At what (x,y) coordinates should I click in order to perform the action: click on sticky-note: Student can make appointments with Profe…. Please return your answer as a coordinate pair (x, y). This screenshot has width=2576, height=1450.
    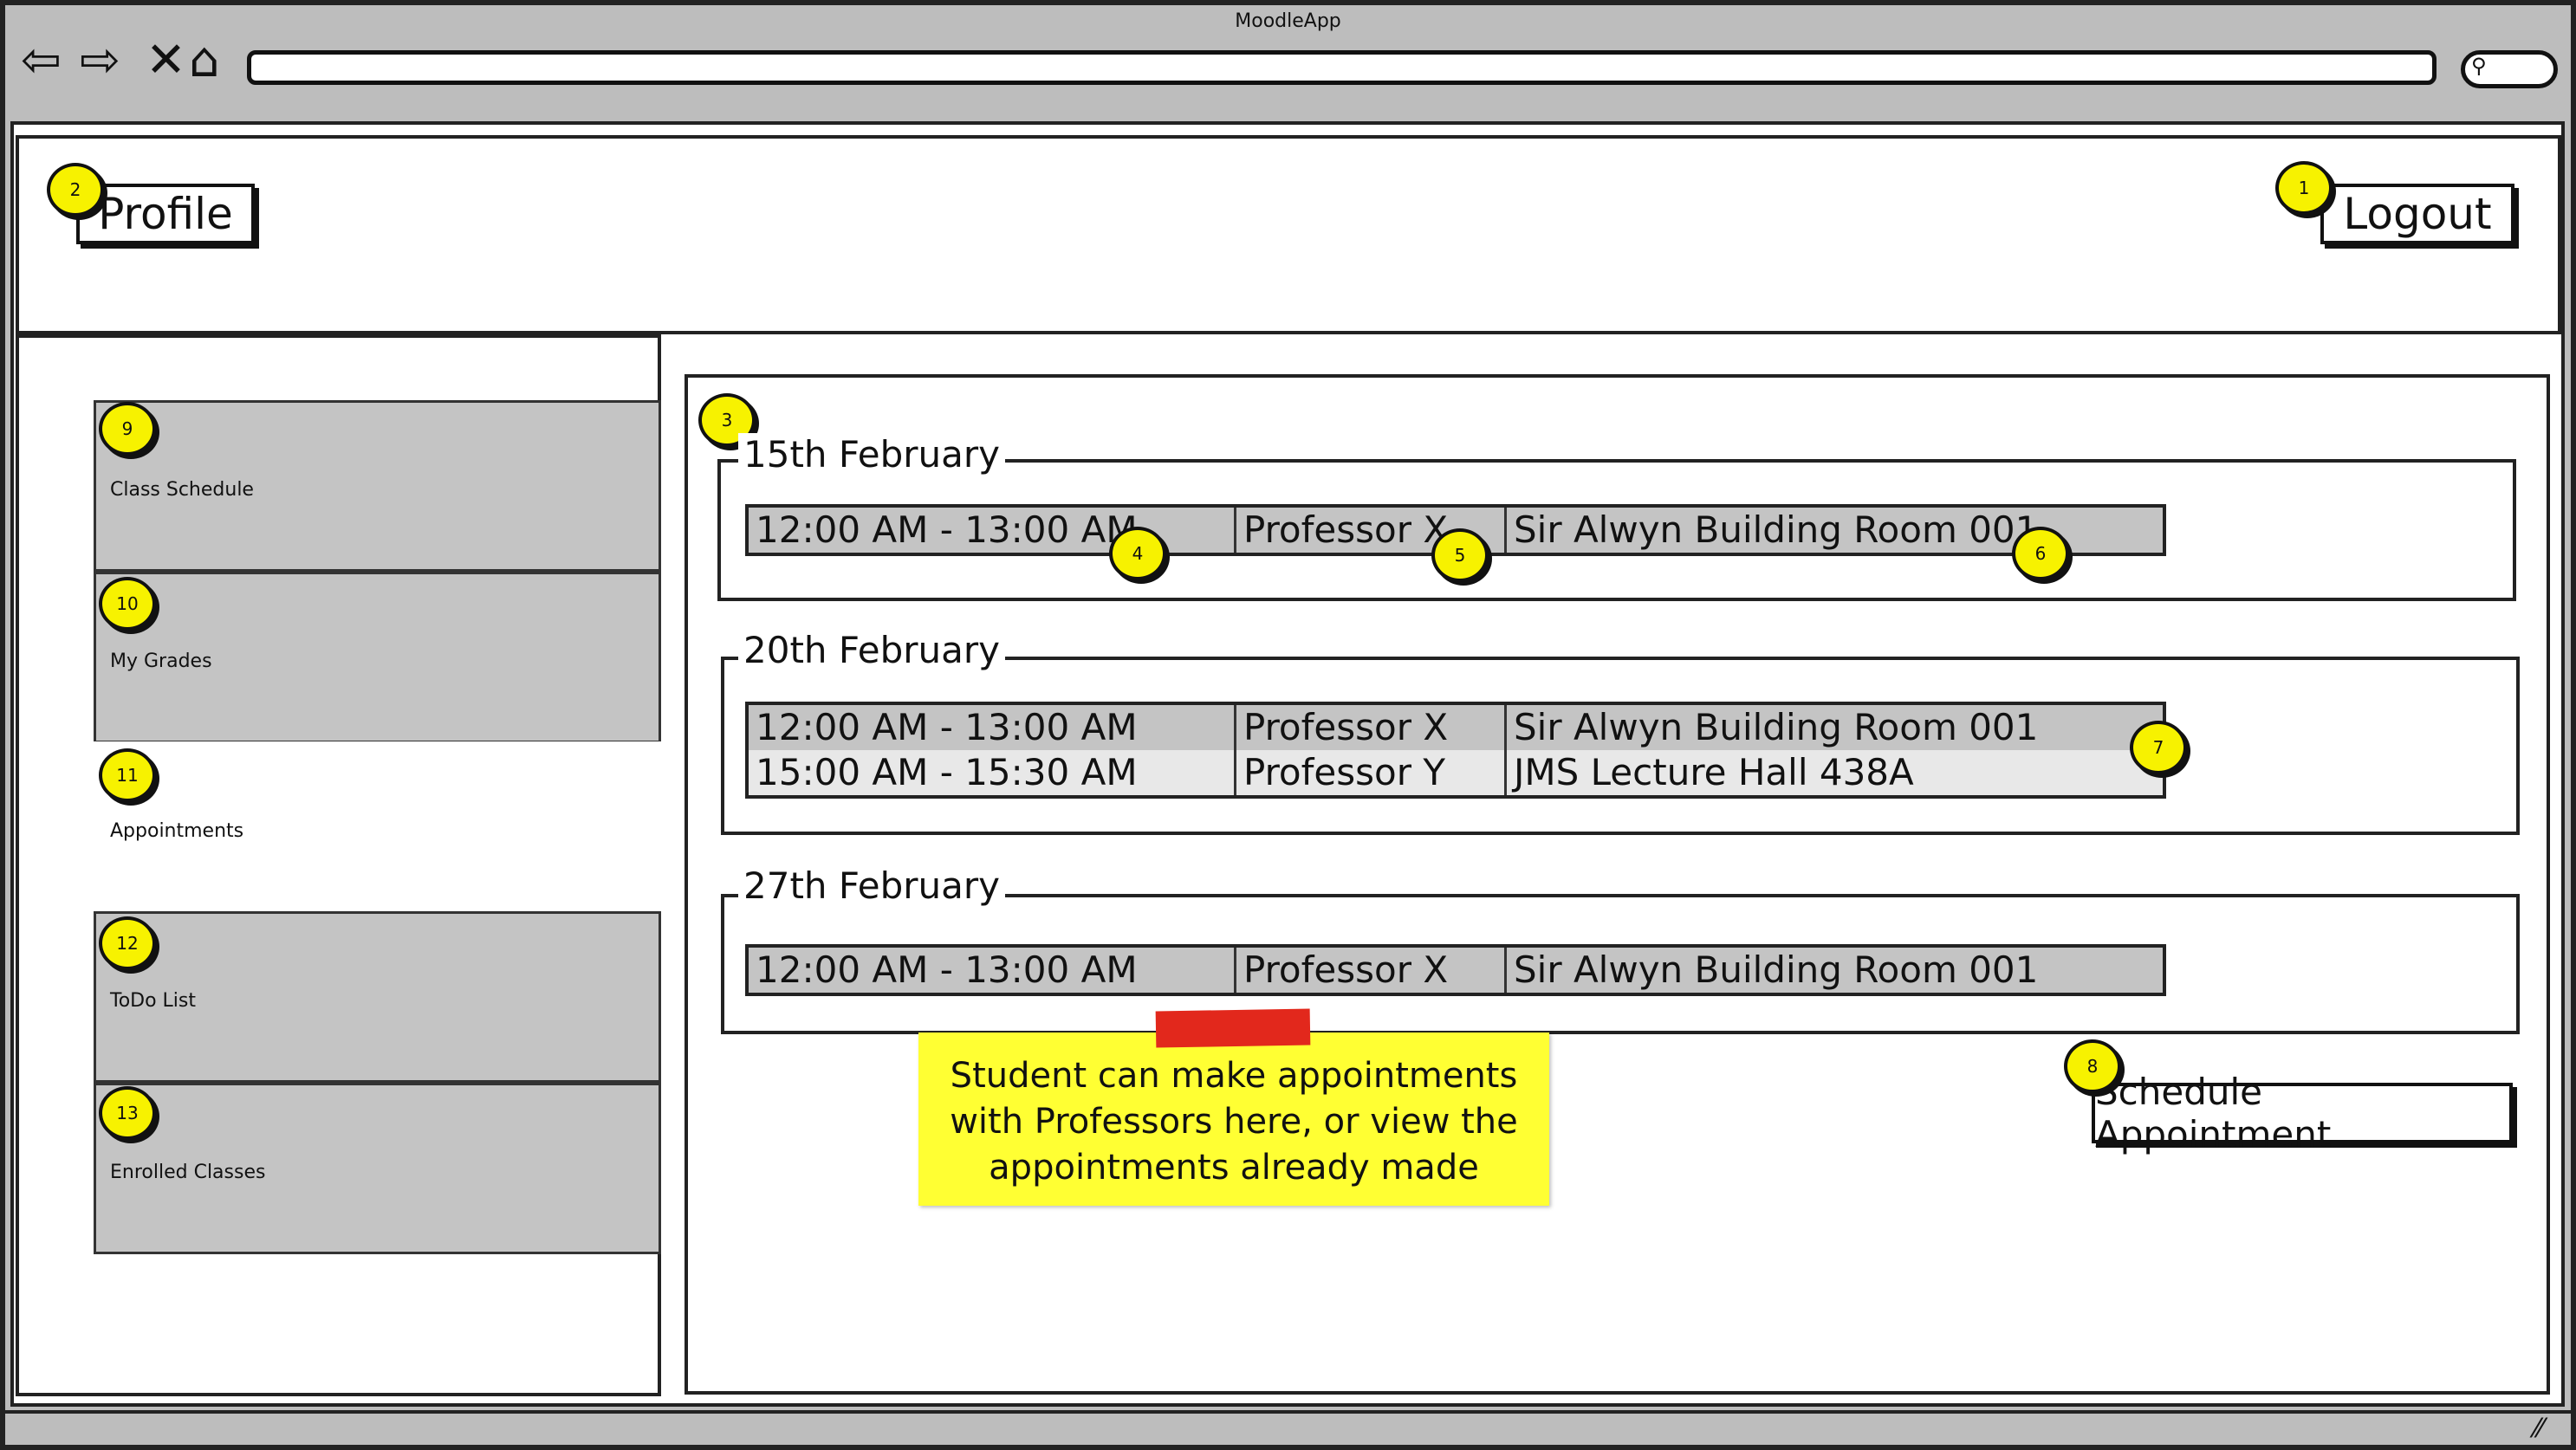
    Looking at the image, I should click on (1233, 1119).